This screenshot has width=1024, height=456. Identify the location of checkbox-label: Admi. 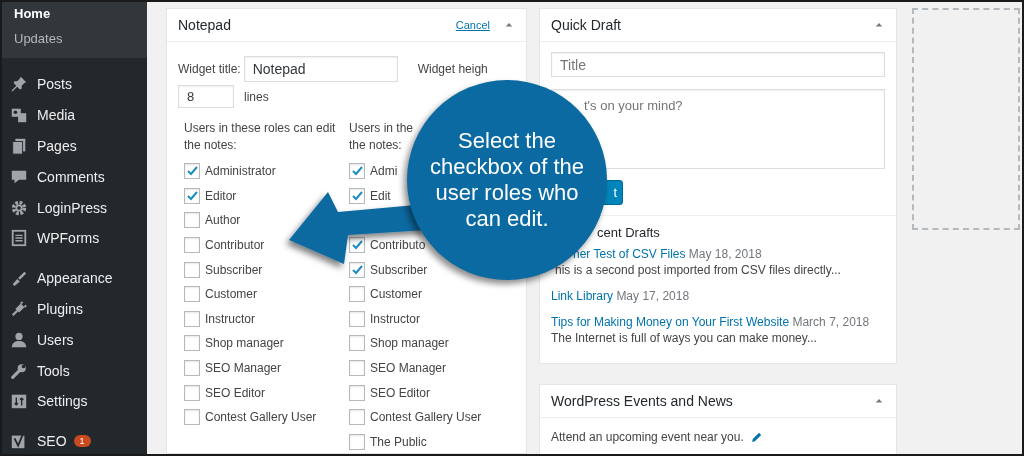
(384, 171).